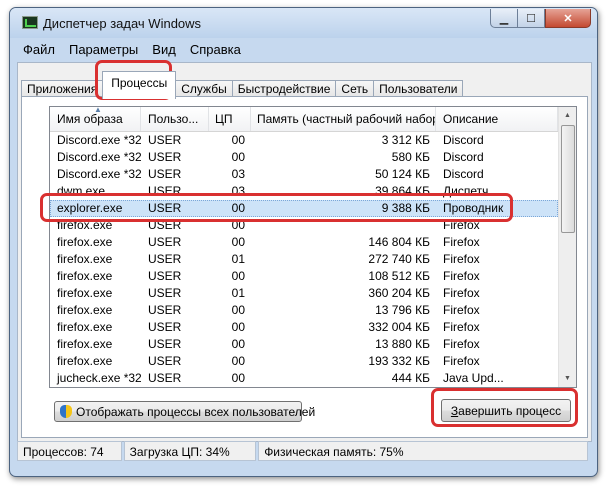  What do you see at coordinates (304, 293) in the screenshot?
I see `table-row: firefox.exe USER 01 360 204 КБ Firefox` at bounding box center [304, 293].